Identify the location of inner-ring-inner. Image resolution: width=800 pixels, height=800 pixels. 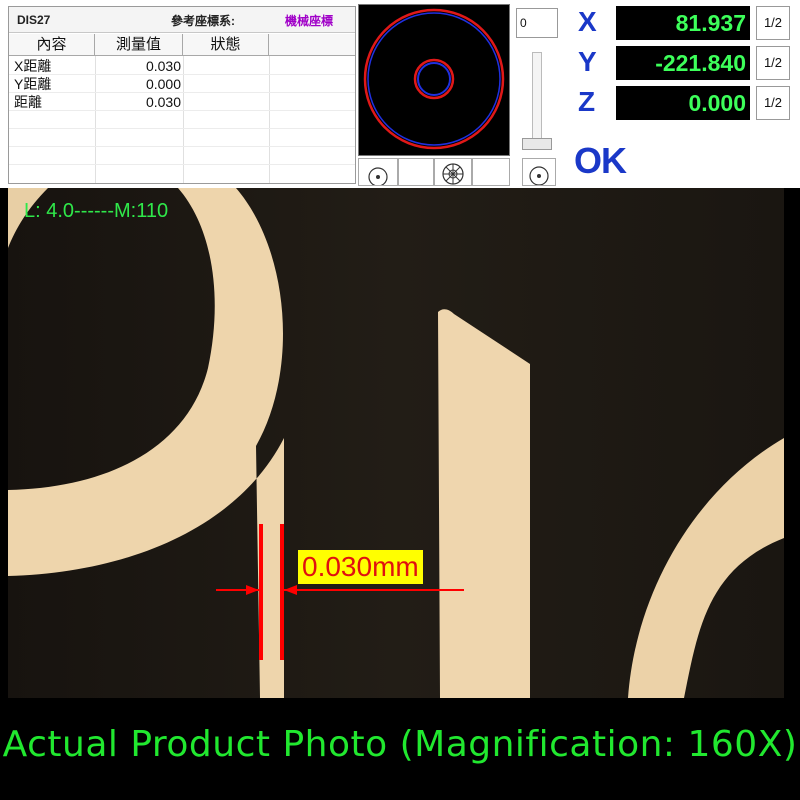
(434, 79).